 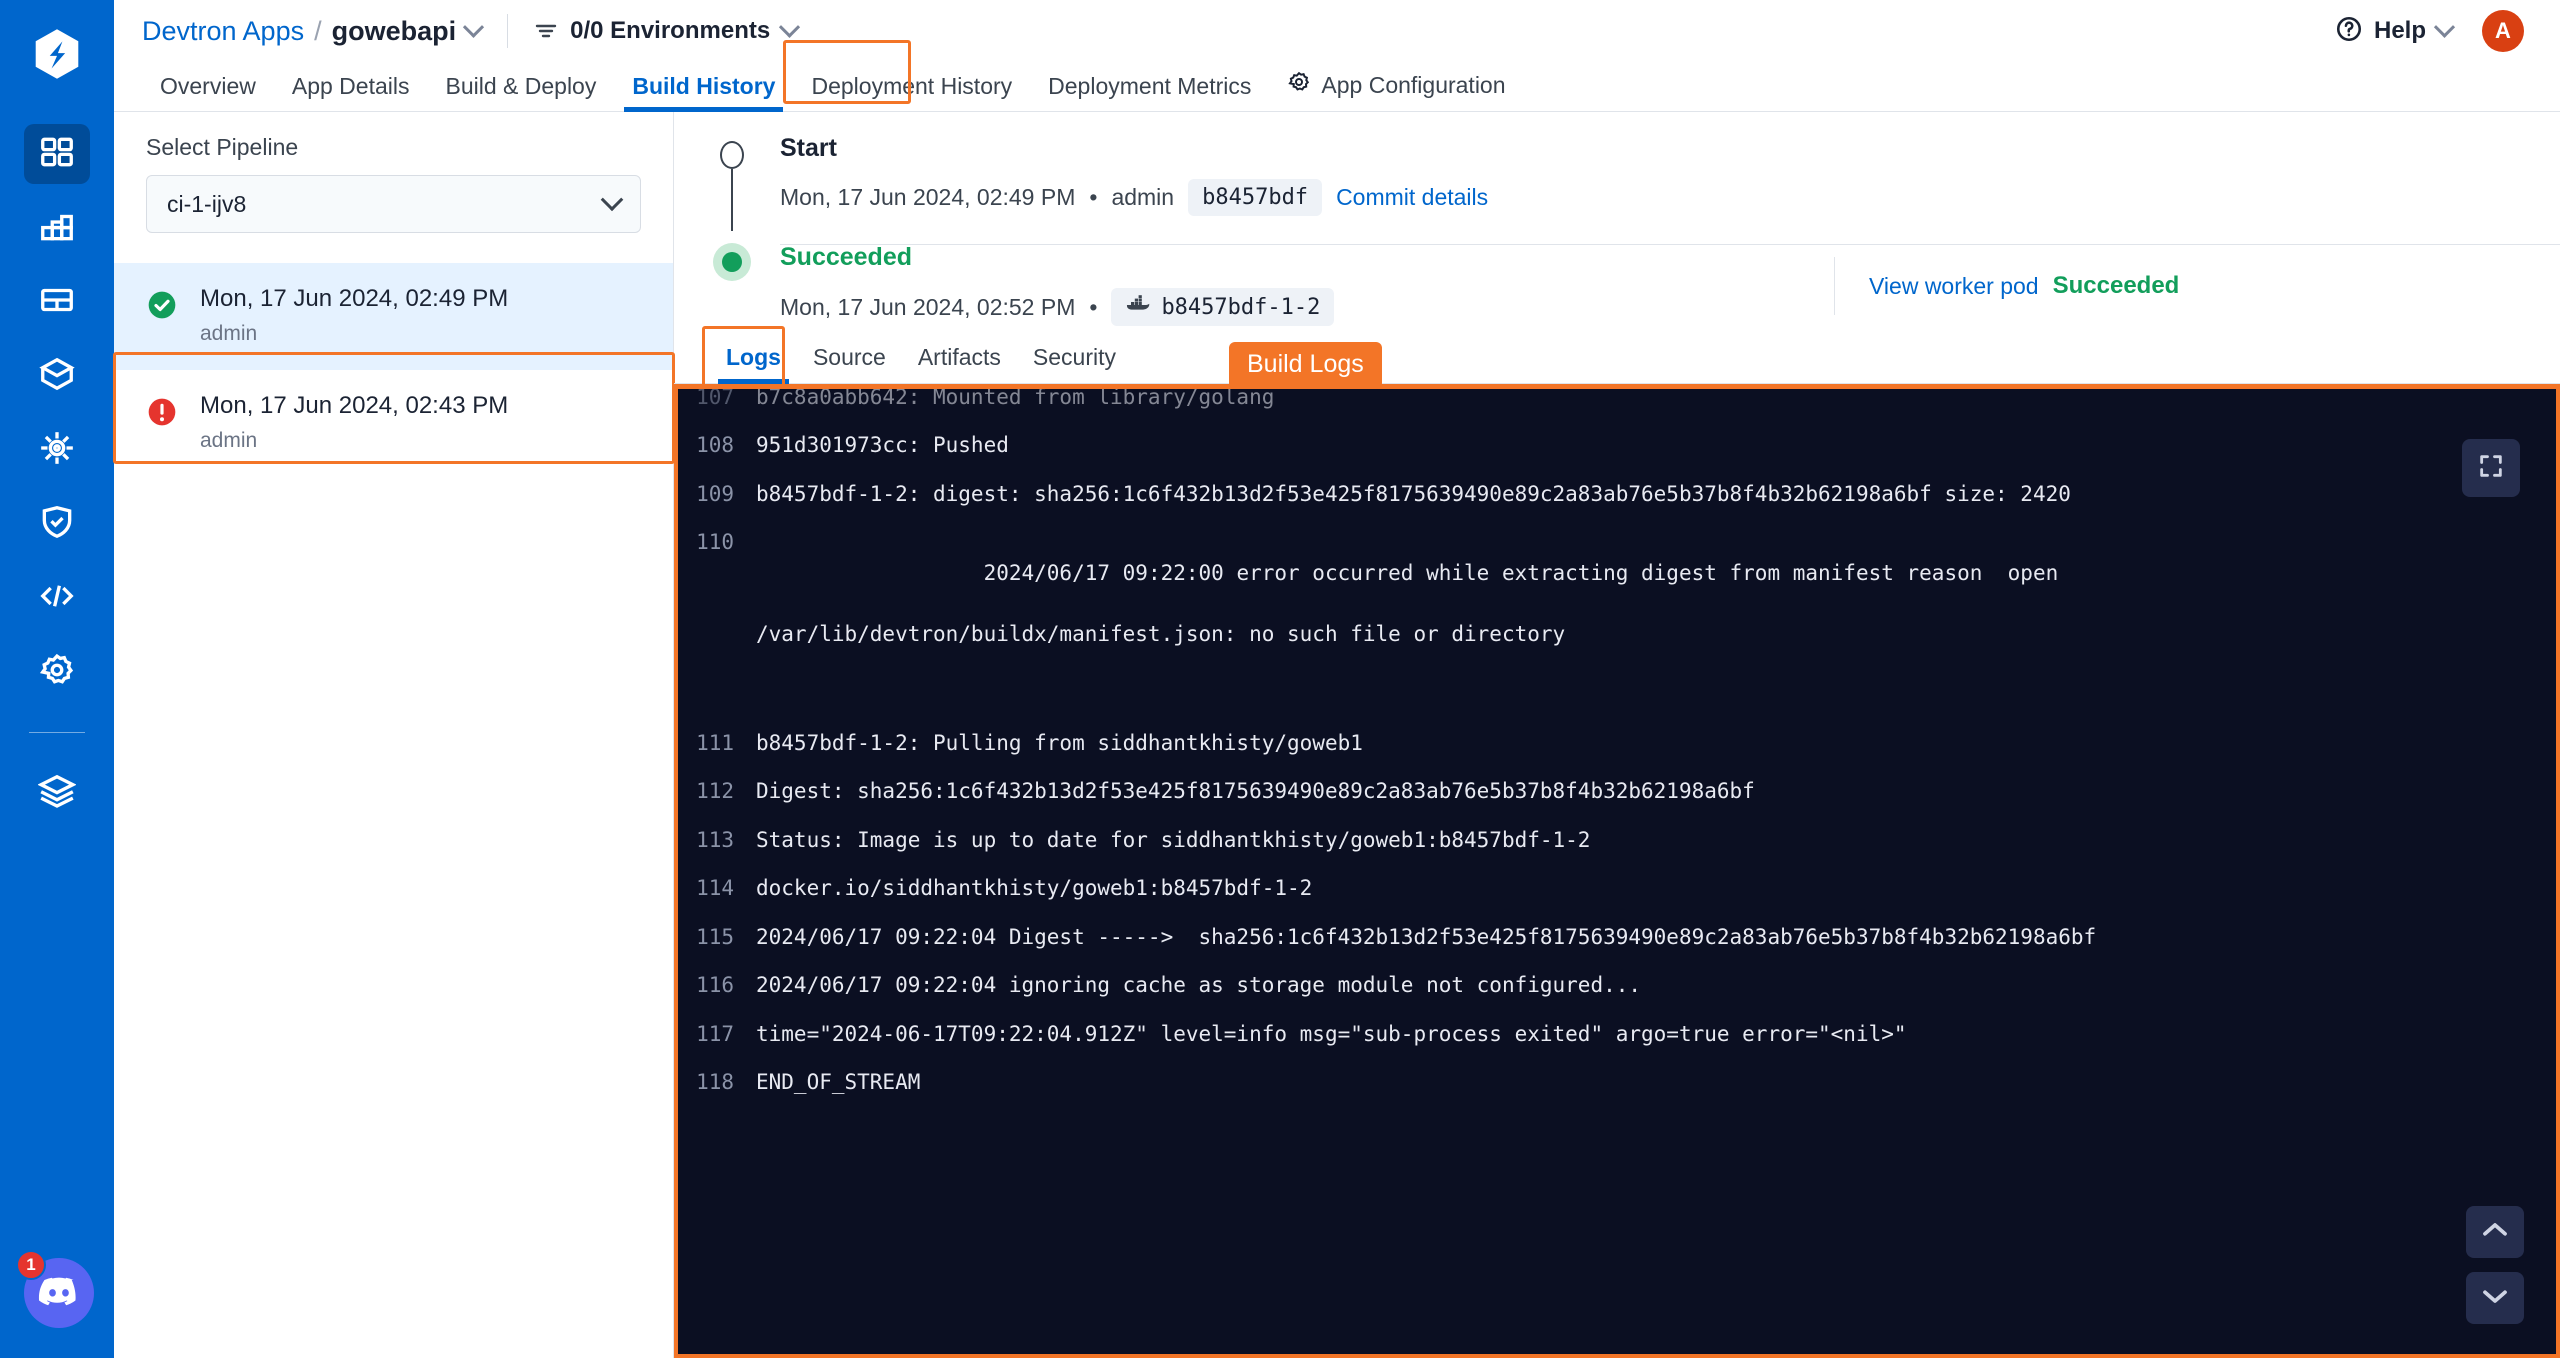 What do you see at coordinates (57, 524) in the screenshot?
I see `sidebar-item-security` at bounding box center [57, 524].